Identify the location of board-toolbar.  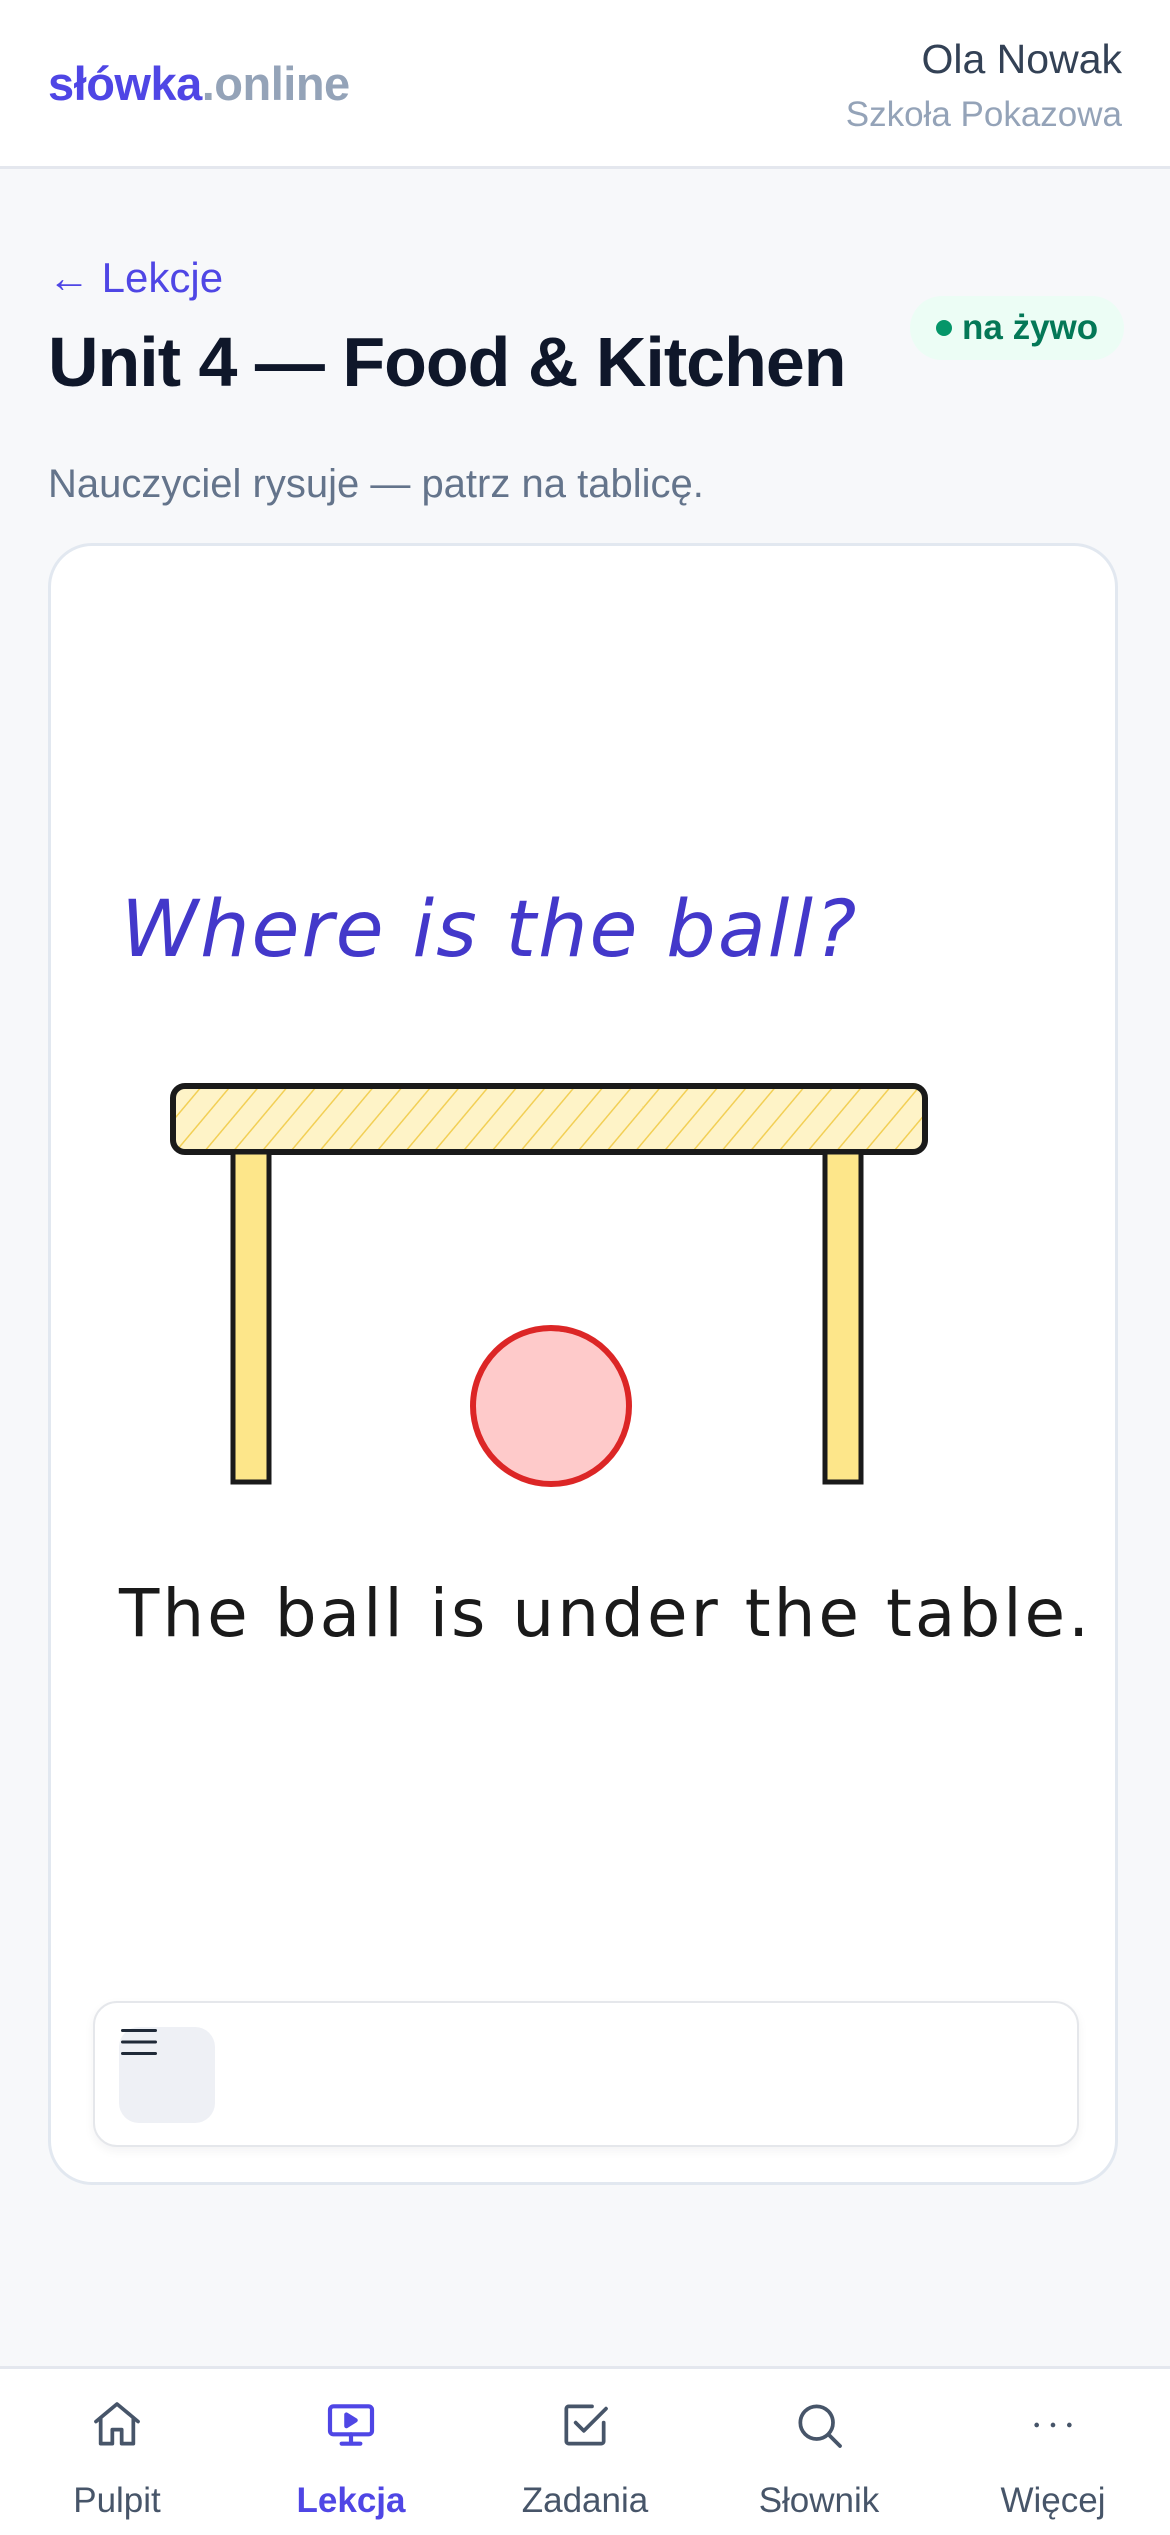
(586, 2074).